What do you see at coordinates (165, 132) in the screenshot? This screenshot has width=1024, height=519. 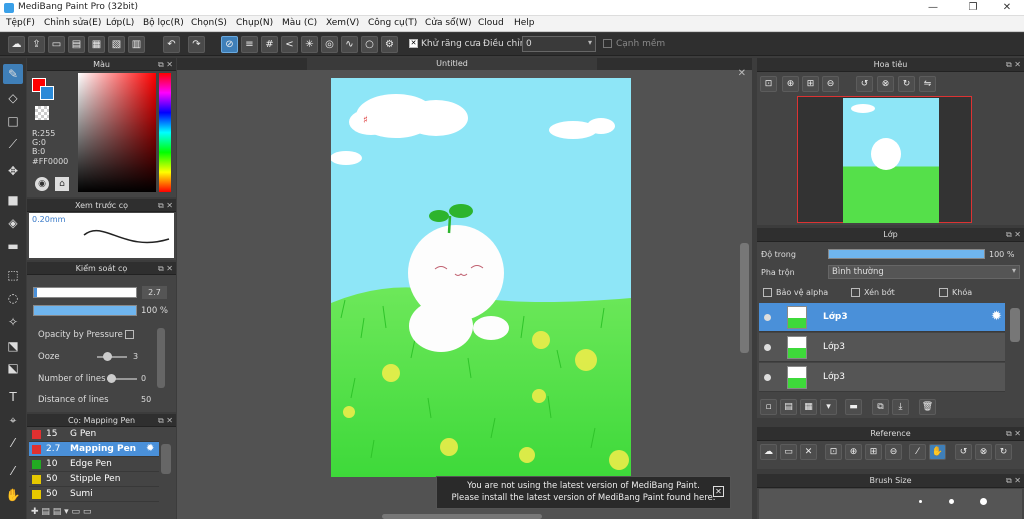 I see `hue-slider` at bounding box center [165, 132].